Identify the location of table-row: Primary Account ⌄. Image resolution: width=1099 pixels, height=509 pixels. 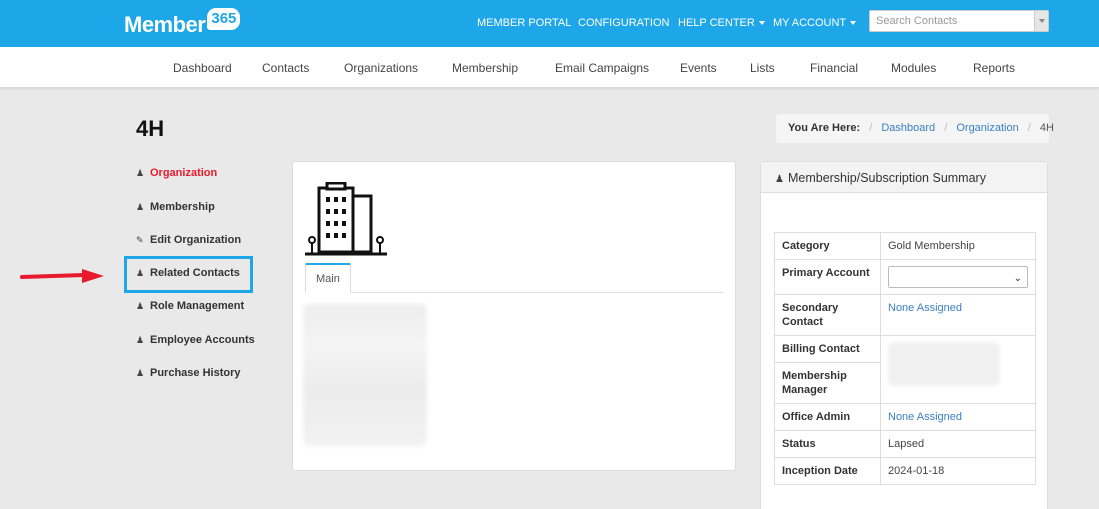
(905, 277).